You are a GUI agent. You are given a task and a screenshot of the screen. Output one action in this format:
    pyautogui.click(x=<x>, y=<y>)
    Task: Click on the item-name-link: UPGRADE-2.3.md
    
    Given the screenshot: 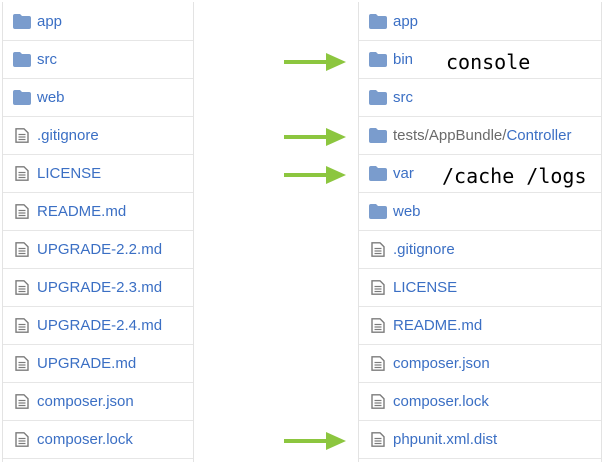 What is the action you would take?
    pyautogui.click(x=99, y=287)
    